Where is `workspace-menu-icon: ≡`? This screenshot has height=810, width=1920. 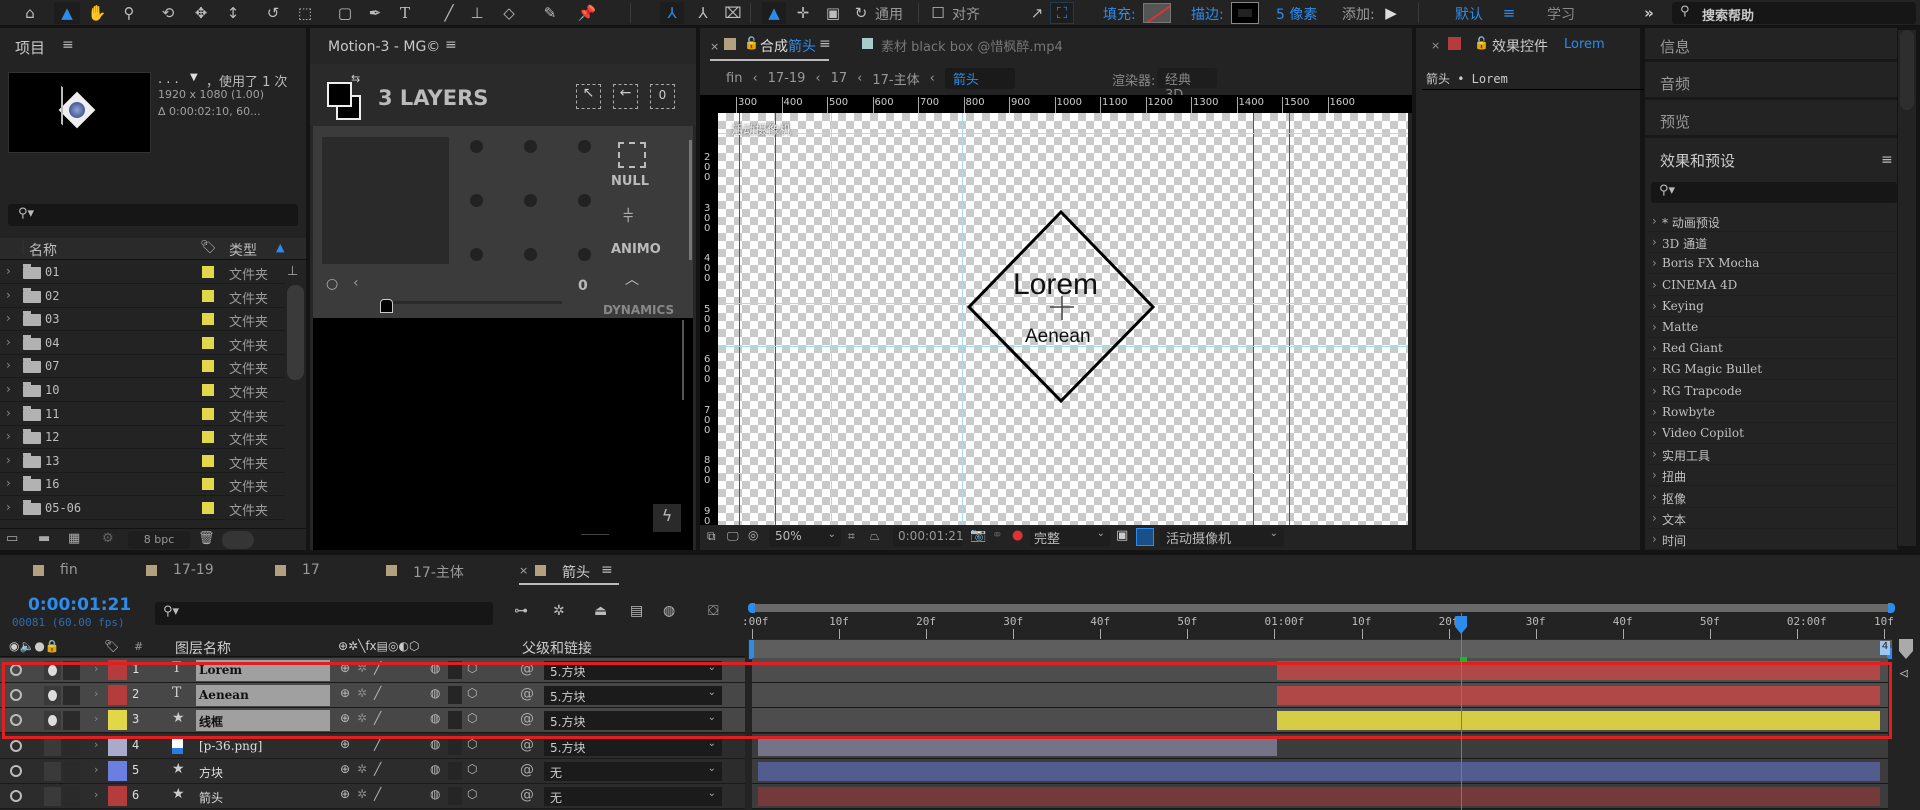
workspace-menu-icon: ≡ is located at coordinates (1509, 13).